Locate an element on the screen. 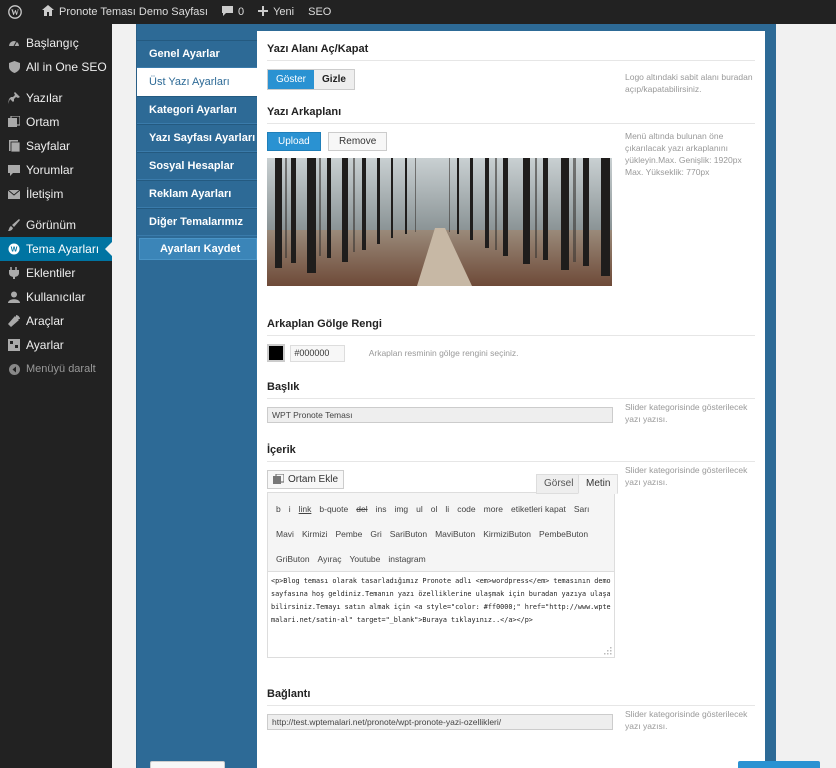  menu-label: Ortam is located at coordinates (43, 122).